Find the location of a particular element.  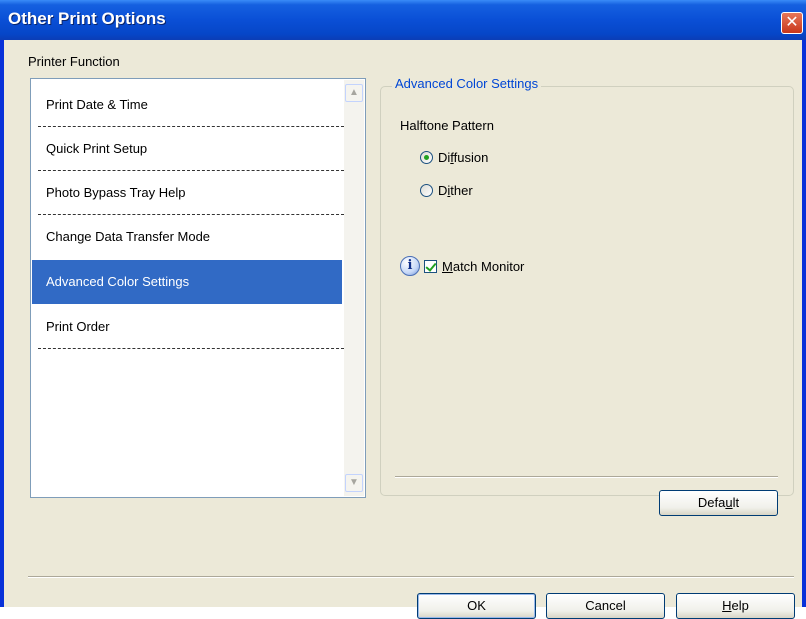

chevron-up-icon: ▲ is located at coordinates (354, 92).